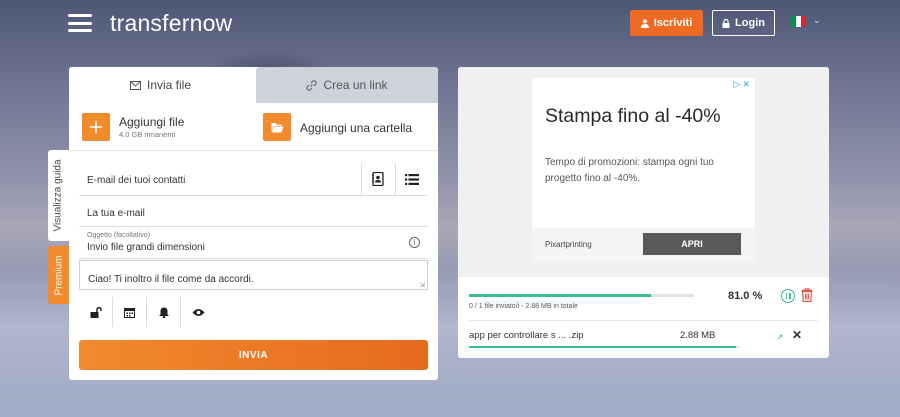  Describe the element at coordinates (151, 122) in the screenshot. I see `add-file-label: Aggiungi file` at that location.